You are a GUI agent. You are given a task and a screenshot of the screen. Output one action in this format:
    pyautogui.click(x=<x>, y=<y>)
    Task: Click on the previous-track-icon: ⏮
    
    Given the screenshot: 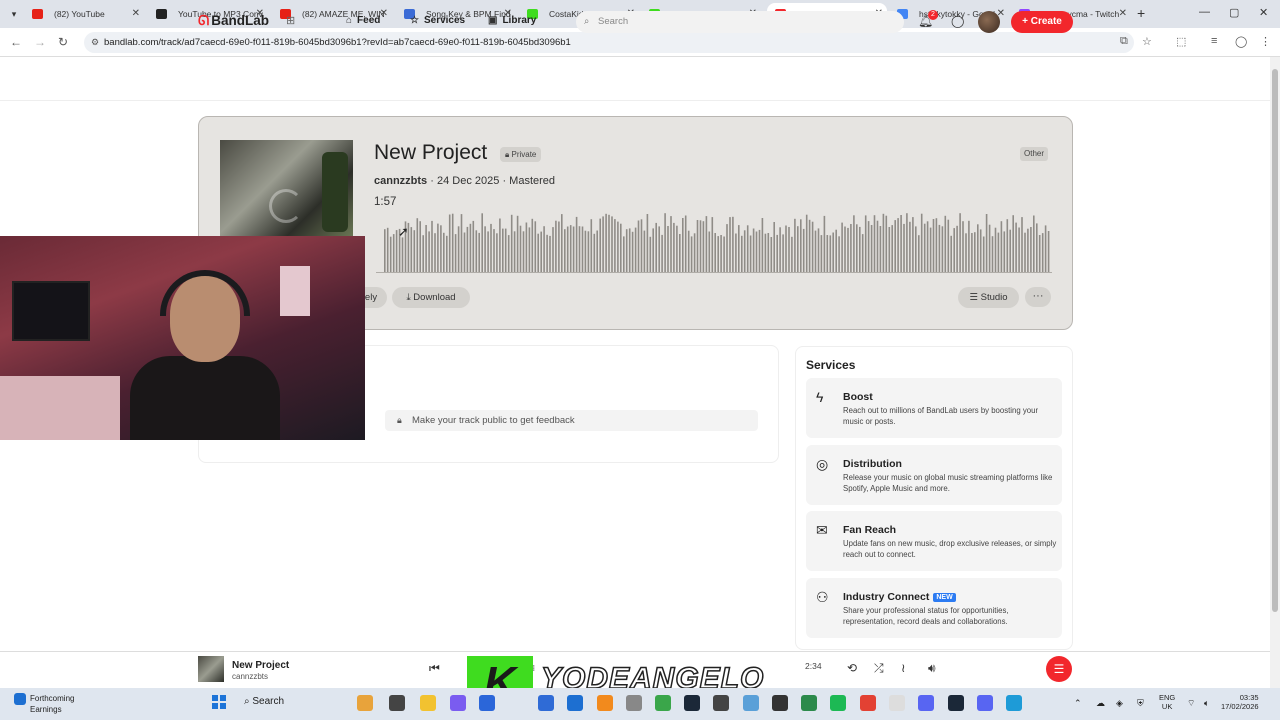 What is the action you would take?
    pyautogui.click(x=434, y=668)
    